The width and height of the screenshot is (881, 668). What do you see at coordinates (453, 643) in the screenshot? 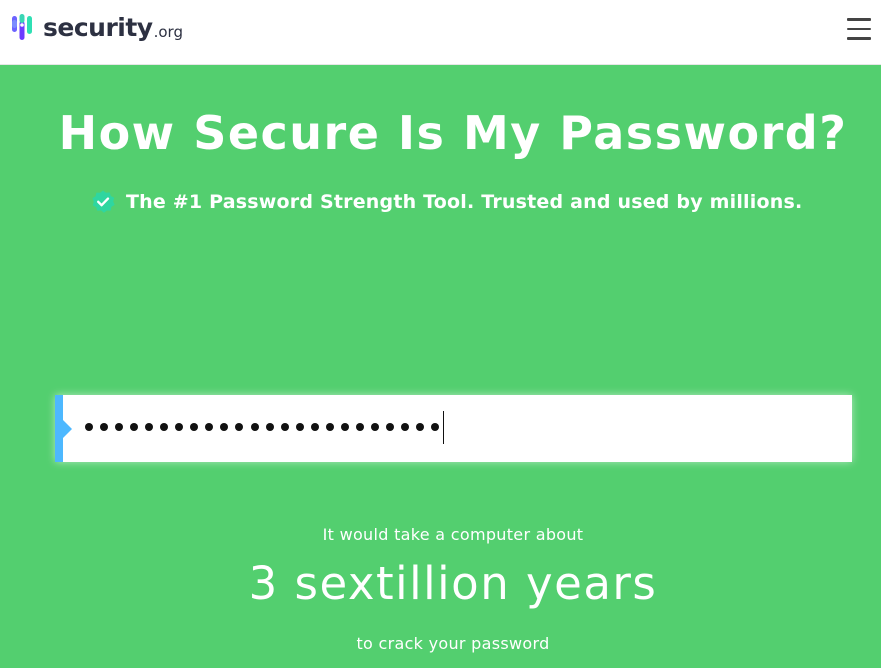
I see `crack-time-suffix: to crack your password` at bounding box center [453, 643].